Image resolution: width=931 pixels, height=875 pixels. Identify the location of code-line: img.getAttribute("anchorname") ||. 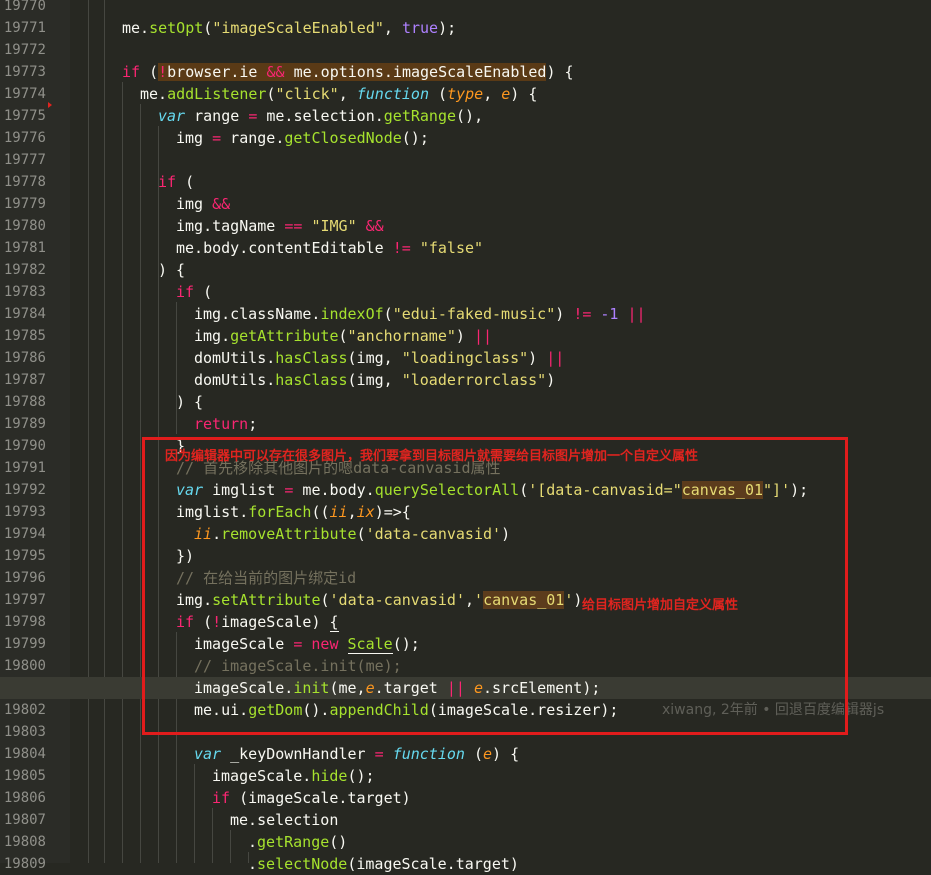
(465, 336).